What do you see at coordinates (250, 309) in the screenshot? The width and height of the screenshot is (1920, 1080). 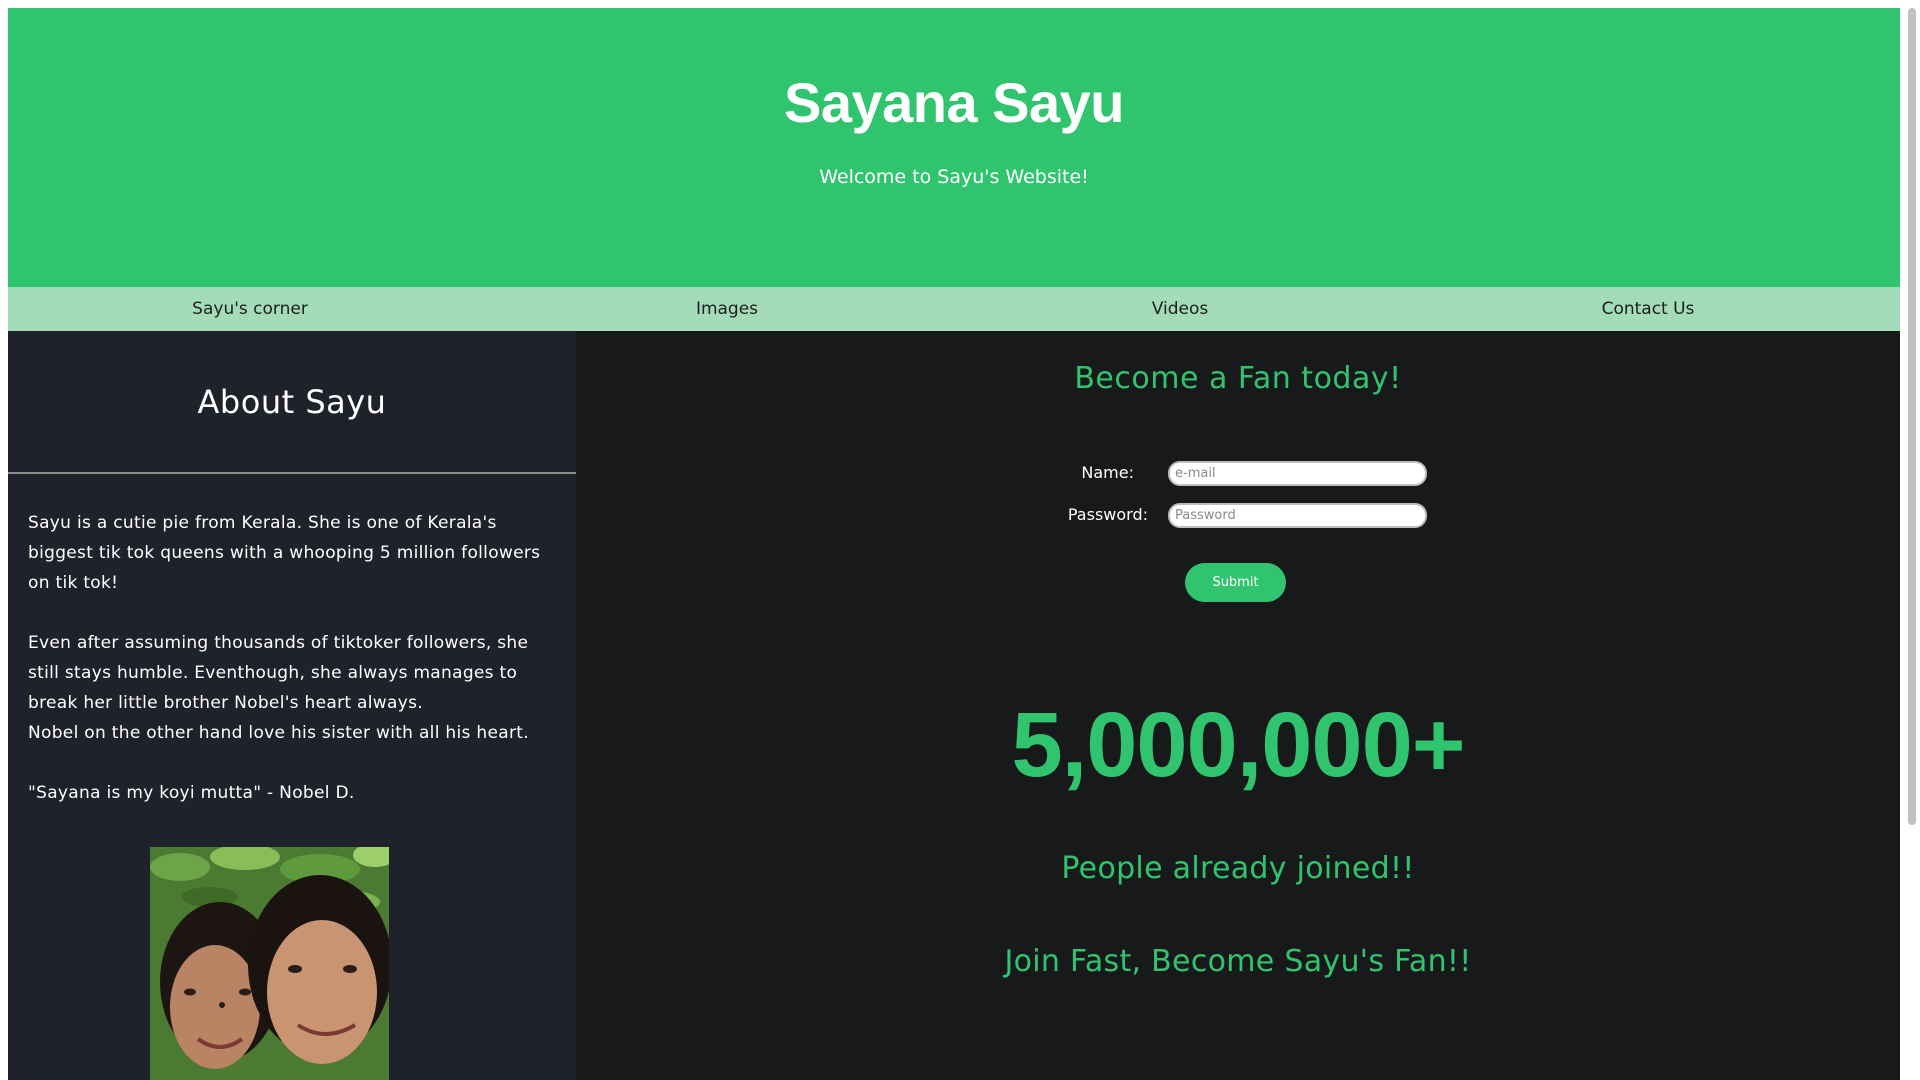 I see `nav-item-sayus-corner: Sayu's corner` at bounding box center [250, 309].